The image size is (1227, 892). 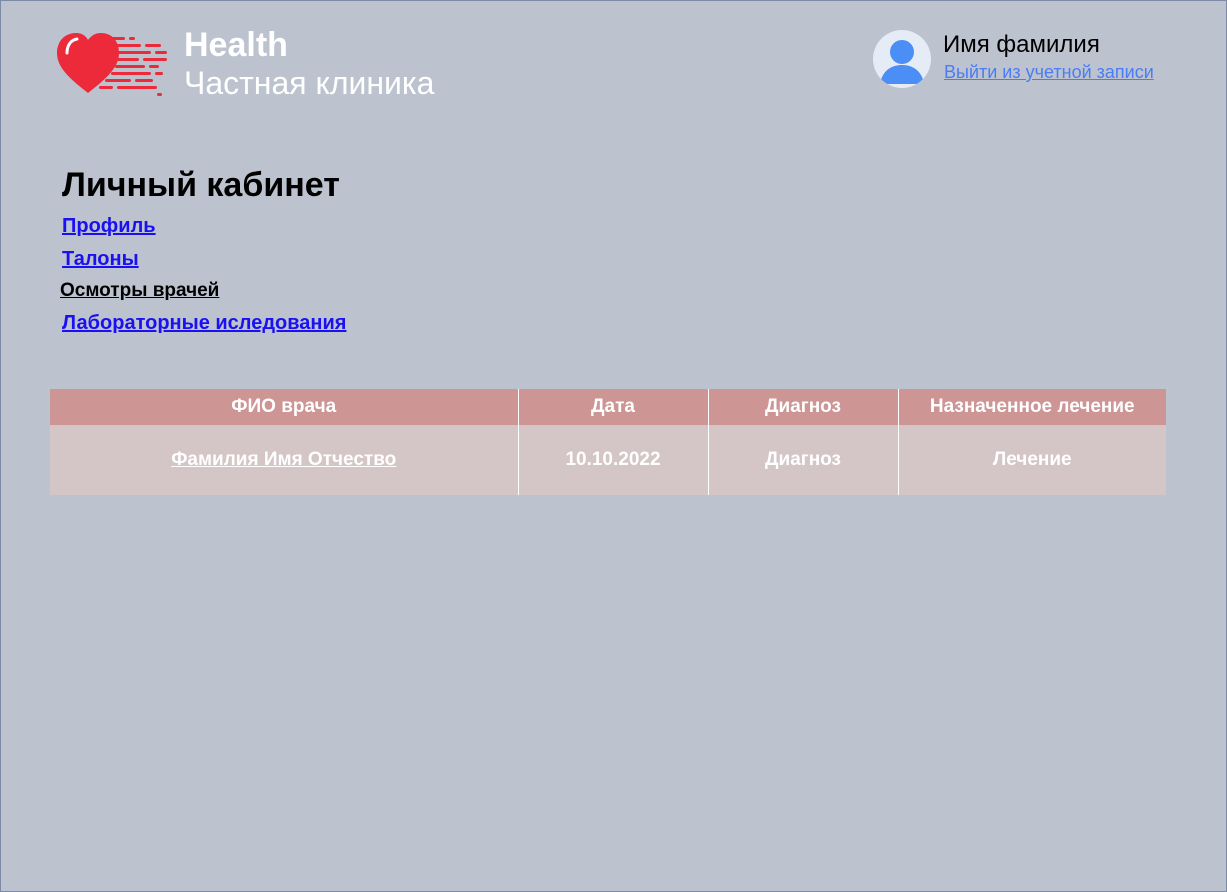 What do you see at coordinates (284, 407) in the screenshot?
I see `column-header-doctor: ФИО врача` at bounding box center [284, 407].